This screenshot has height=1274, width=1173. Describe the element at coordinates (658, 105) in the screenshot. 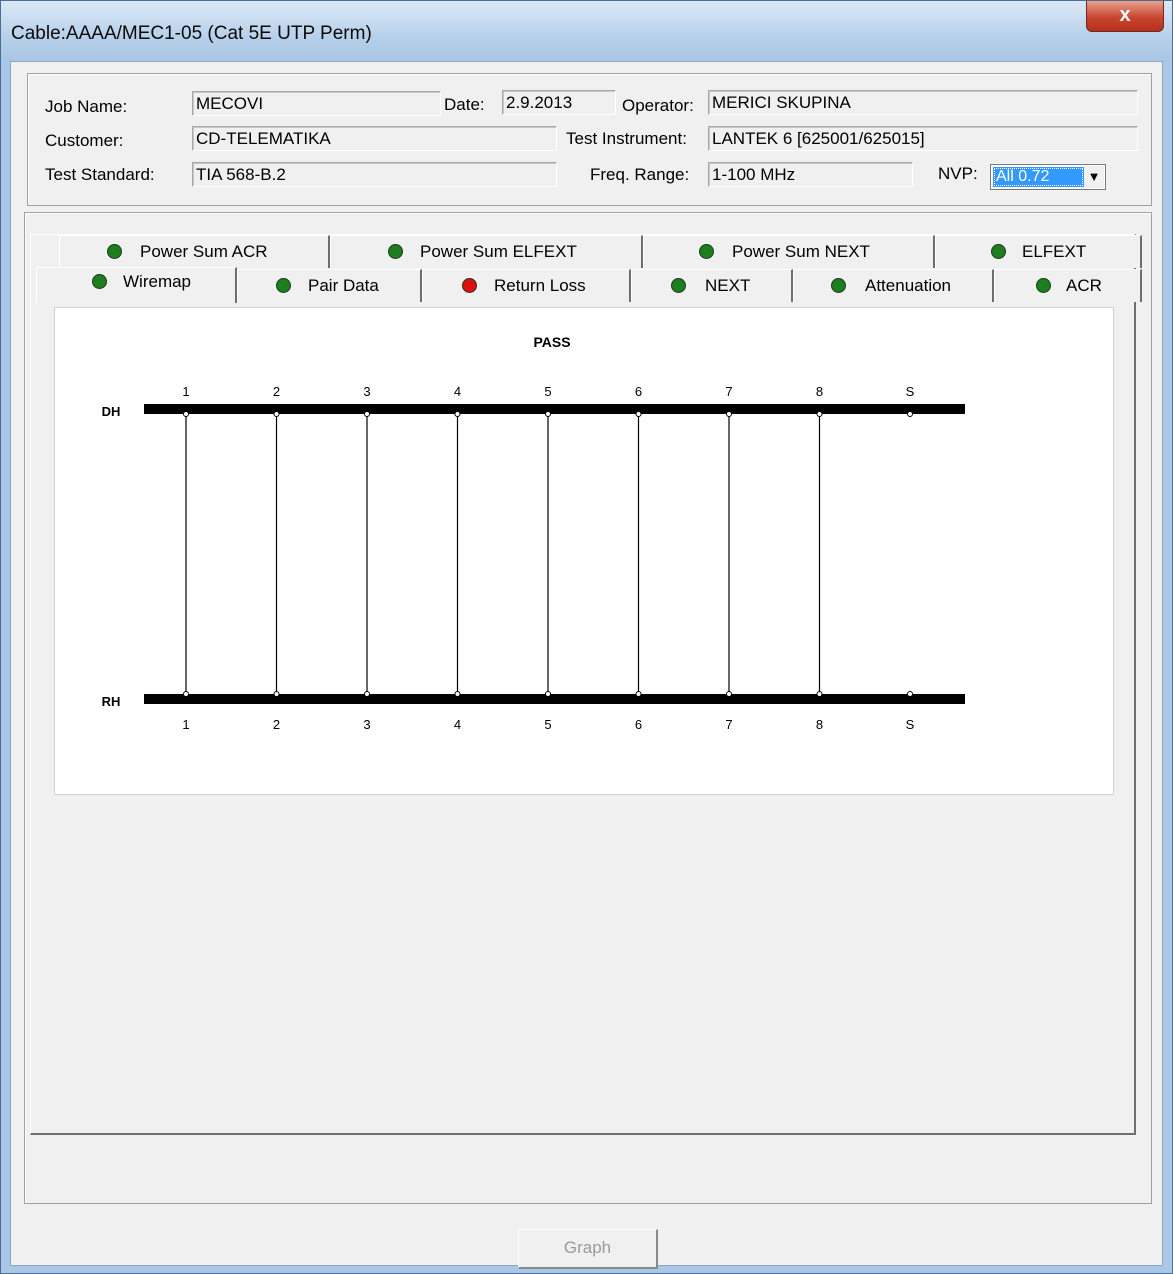

I see `operator-label: Operator:` at that location.